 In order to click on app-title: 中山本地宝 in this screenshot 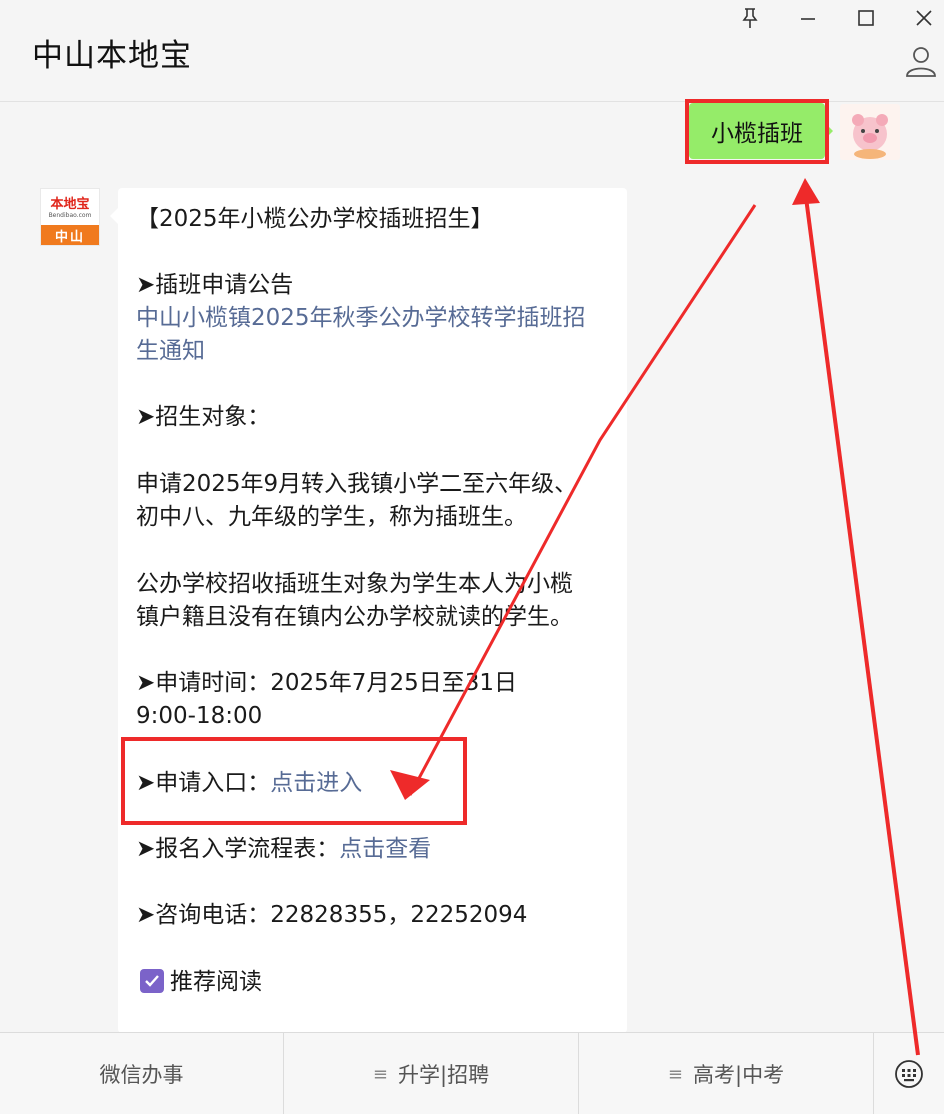, I will do `click(112, 56)`.